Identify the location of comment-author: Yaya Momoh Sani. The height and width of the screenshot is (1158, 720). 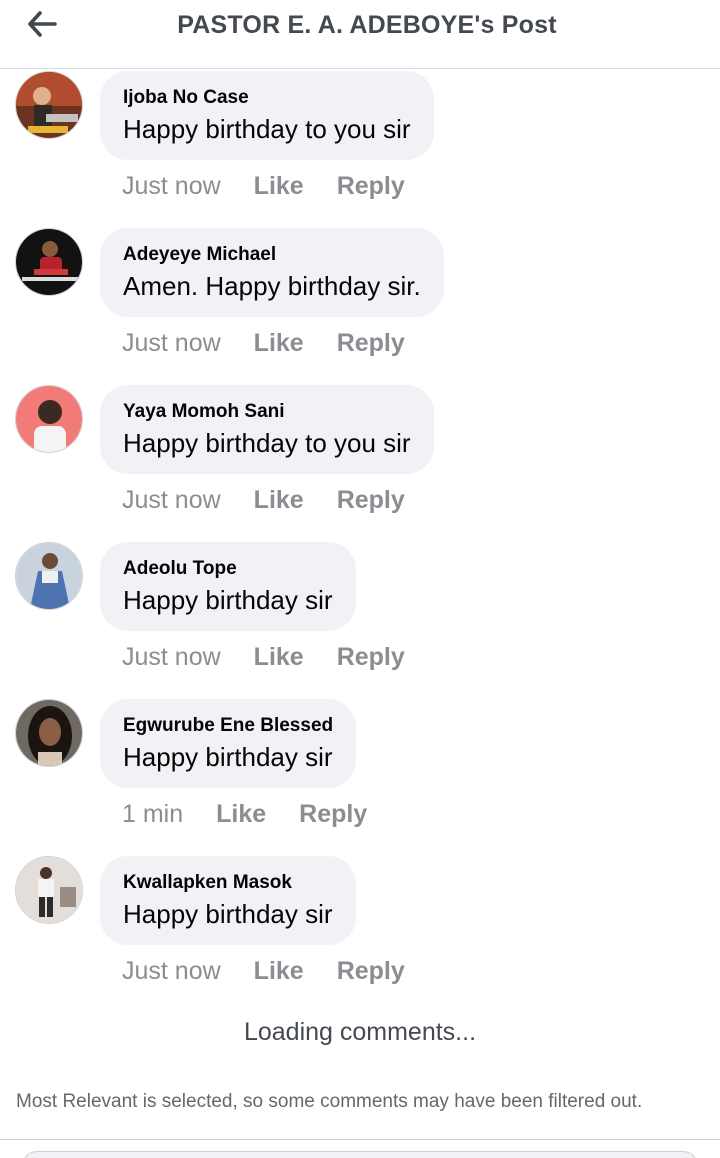
(267, 412).